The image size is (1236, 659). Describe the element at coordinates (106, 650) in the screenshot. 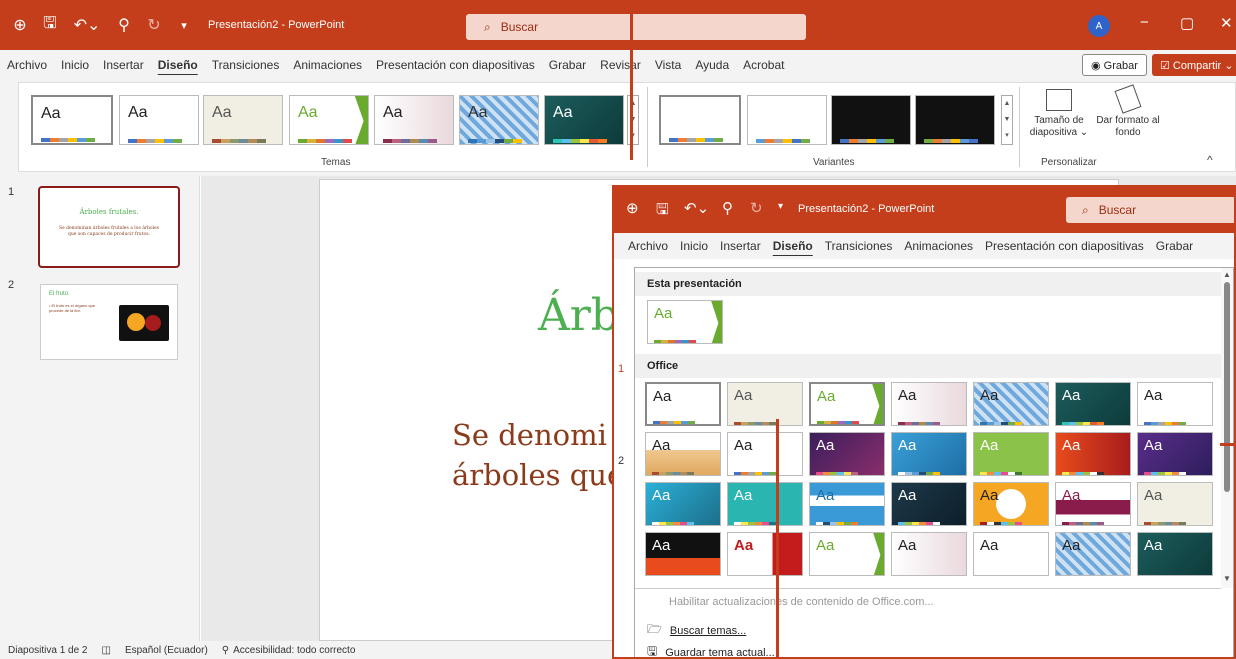

I see `spellcheck-icon: ◫` at that location.